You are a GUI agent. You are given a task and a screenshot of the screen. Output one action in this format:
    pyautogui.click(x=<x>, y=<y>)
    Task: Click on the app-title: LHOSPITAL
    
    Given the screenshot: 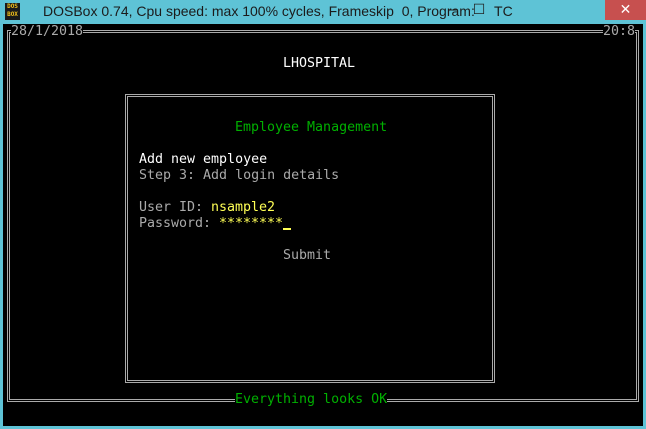 What is the action you would take?
    pyautogui.click(x=319, y=64)
    